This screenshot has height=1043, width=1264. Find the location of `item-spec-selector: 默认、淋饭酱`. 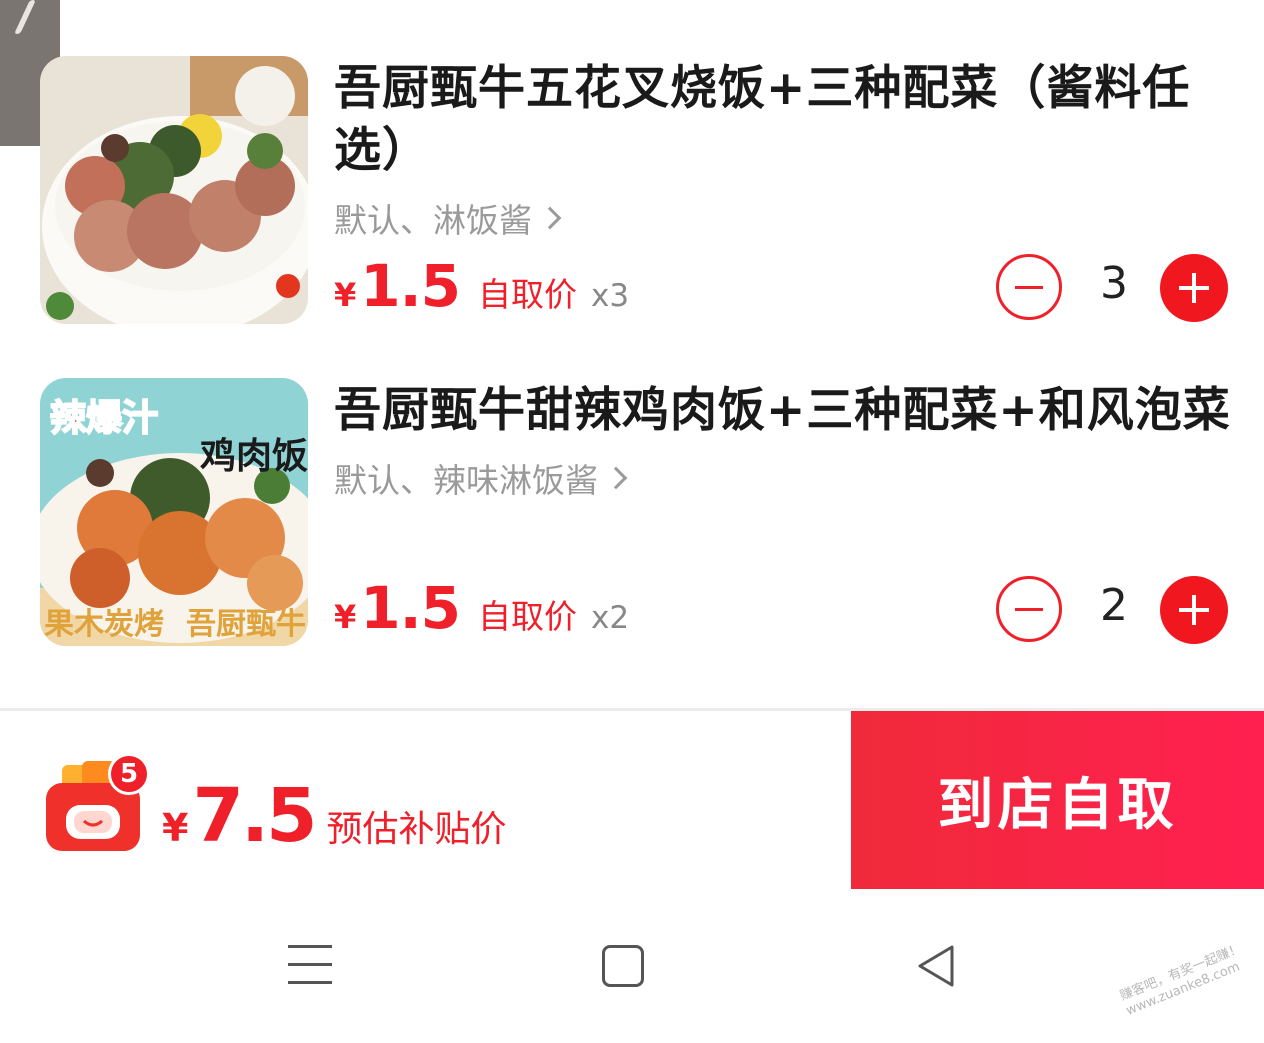

item-spec-selector: 默认、淋饭酱 is located at coordinates (448, 218).